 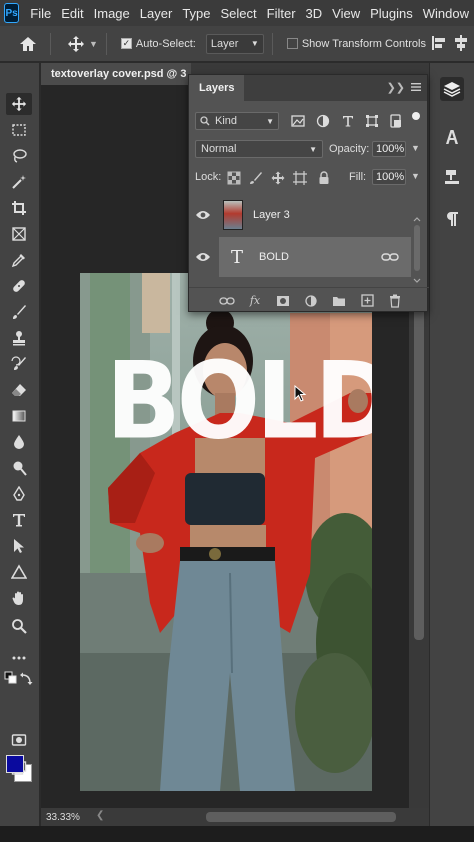 I want to click on eraser-tool, so click(x=19, y=390).